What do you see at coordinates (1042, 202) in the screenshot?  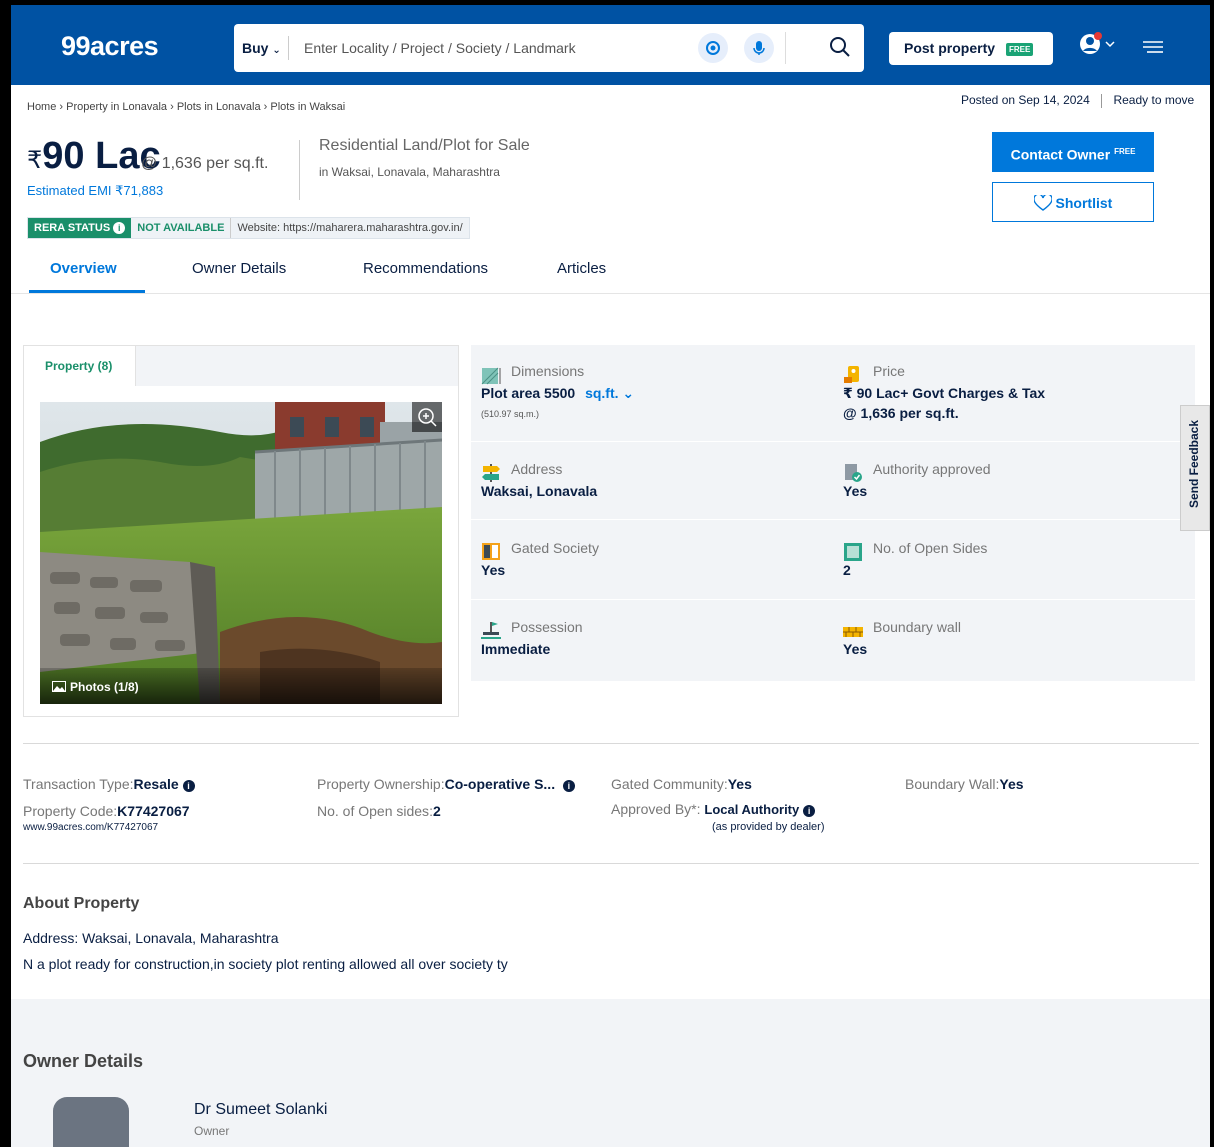 I see `heart-icon` at bounding box center [1042, 202].